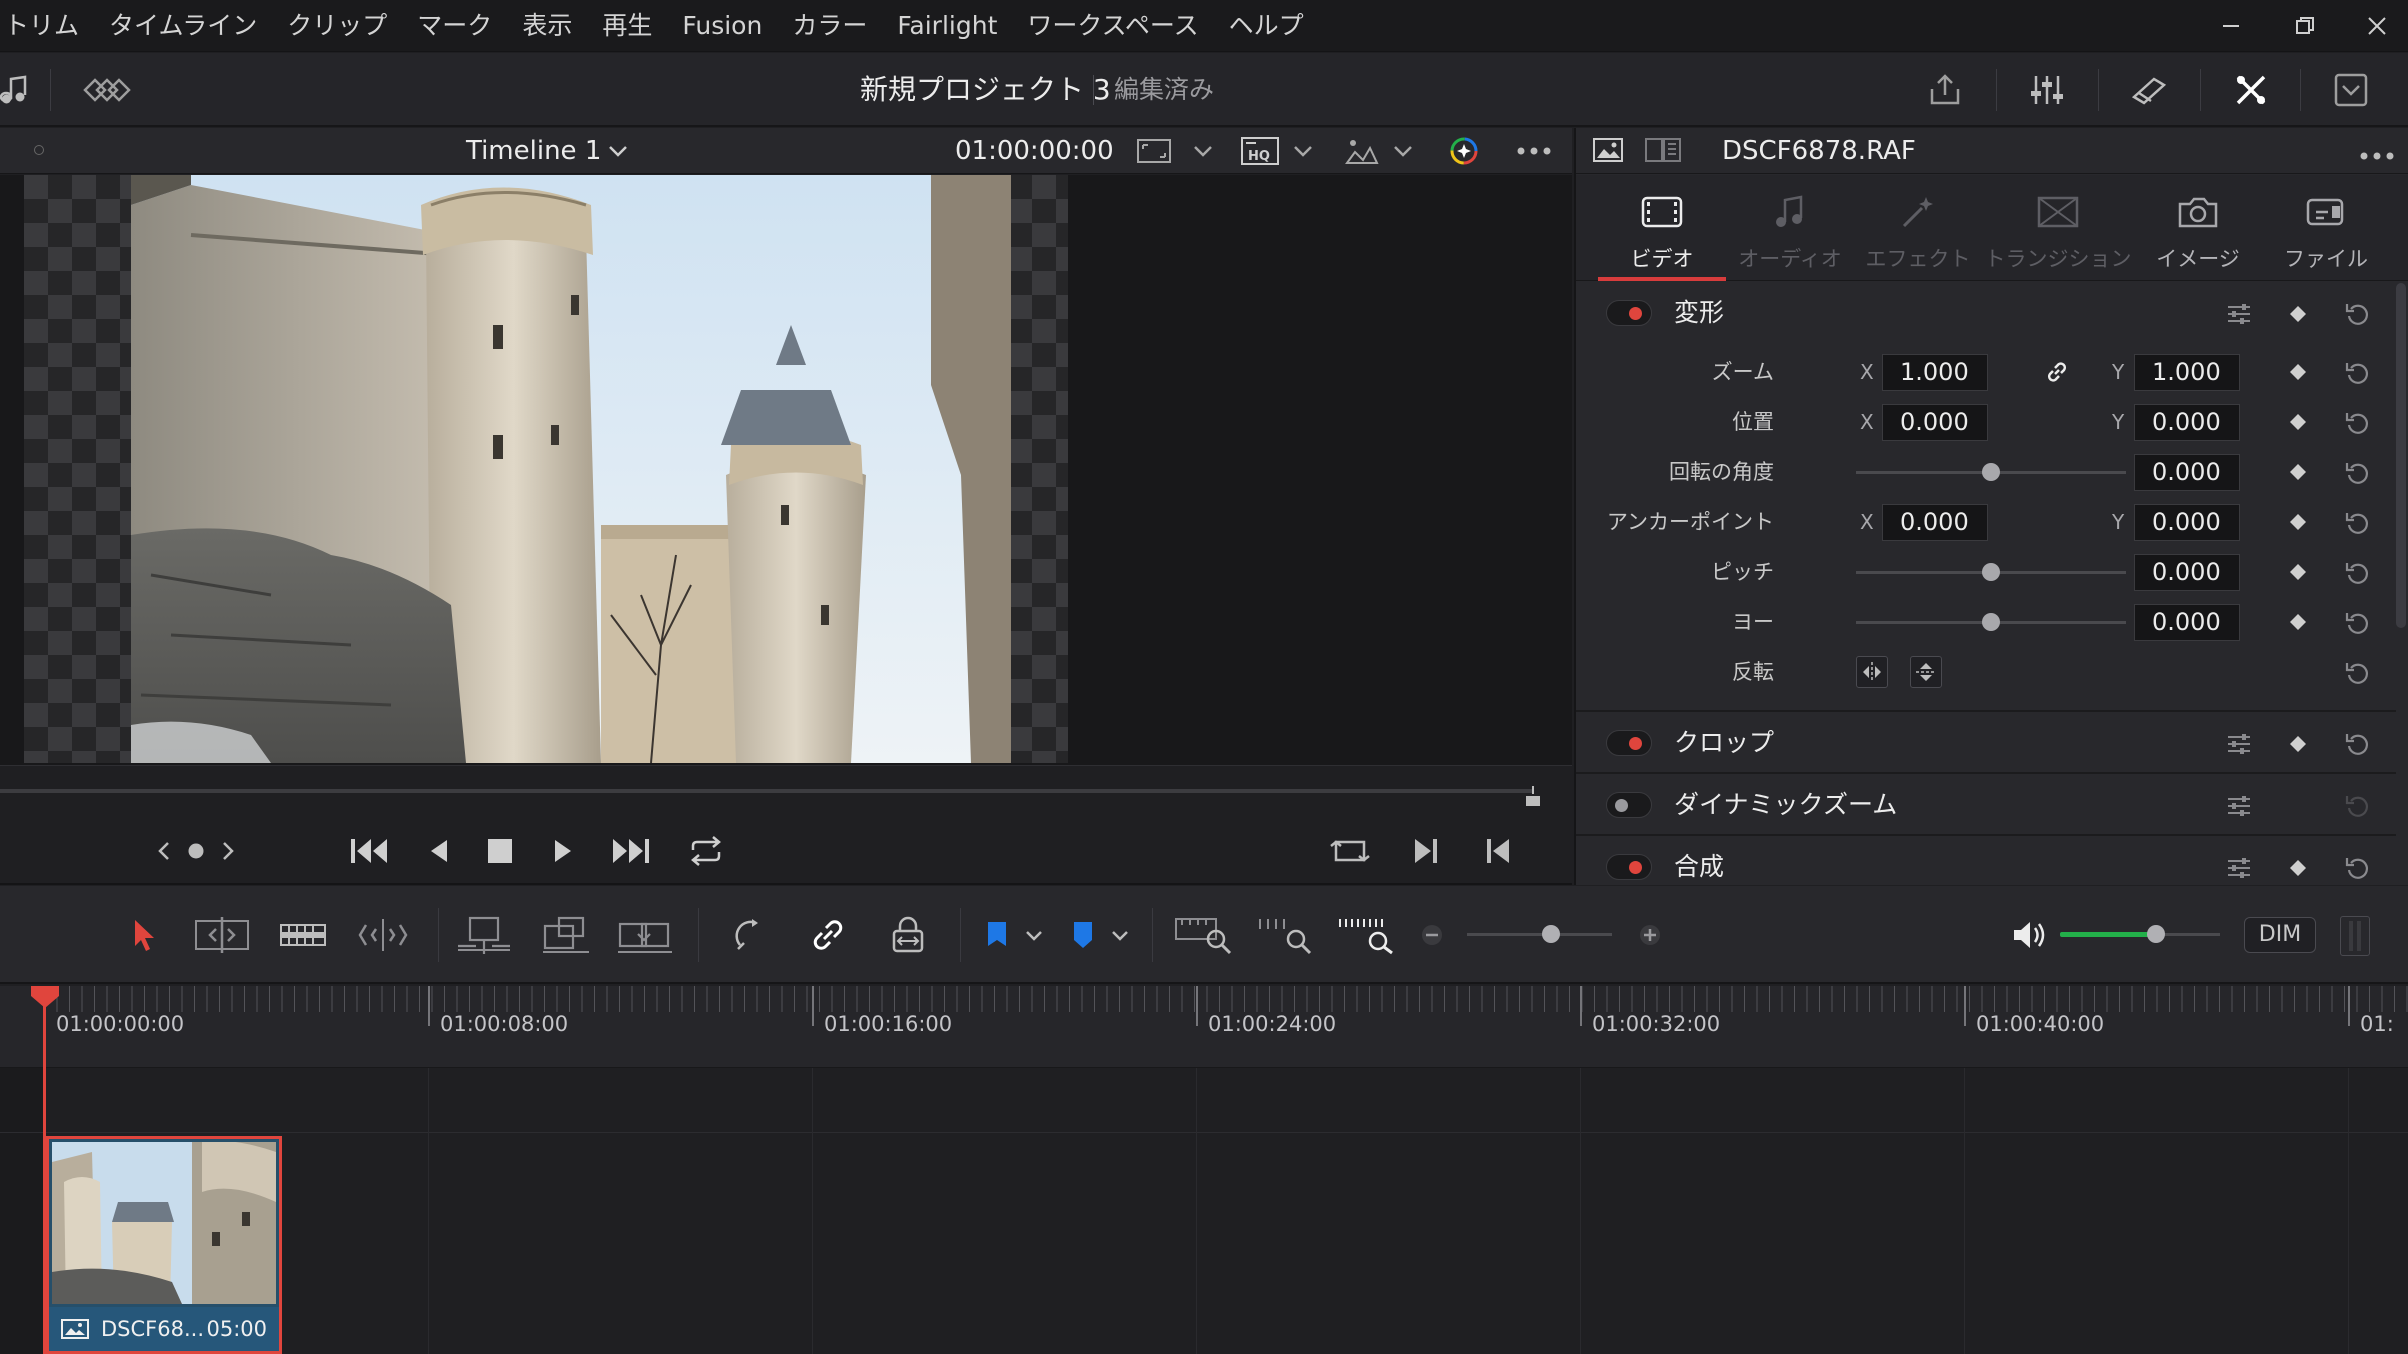 This screenshot has width=2408, height=1354. I want to click on tab-transition: トランジション, so click(2058, 228).